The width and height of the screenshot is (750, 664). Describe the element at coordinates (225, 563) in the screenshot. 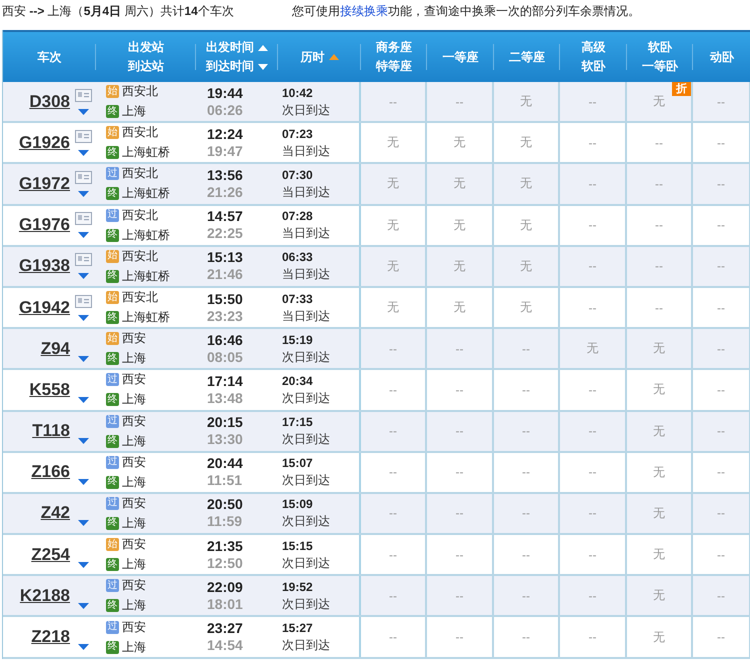

I see `arrival-time: 12:50` at that location.